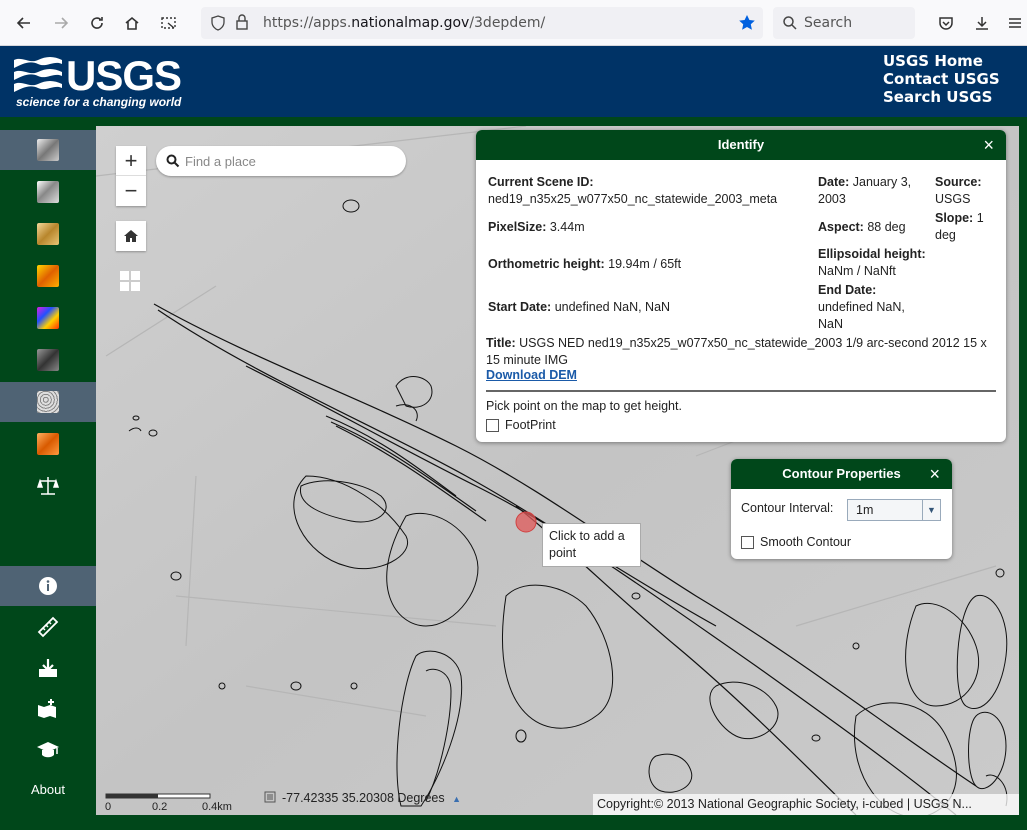  What do you see at coordinates (513, 121) in the screenshot?
I see `header-divider` at bounding box center [513, 121].